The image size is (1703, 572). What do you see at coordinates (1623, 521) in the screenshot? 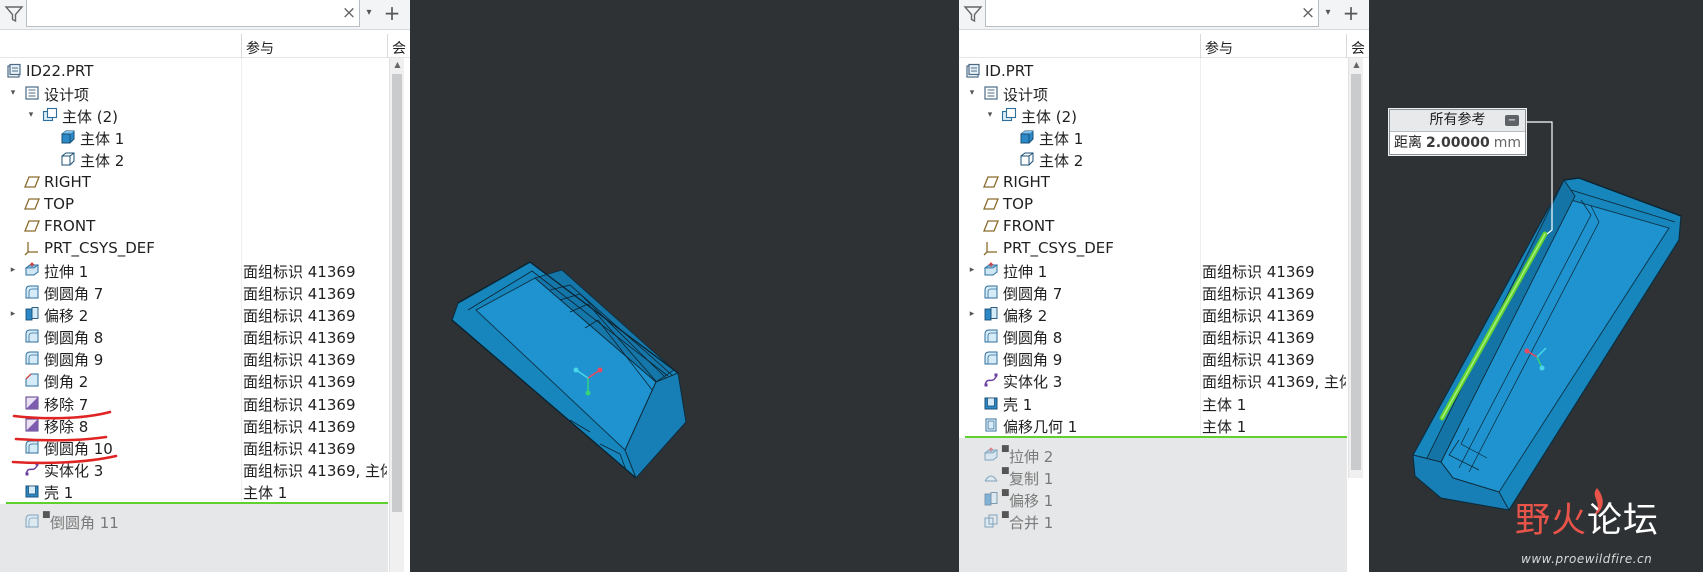
I see `watermark-brand-white: 论坛` at bounding box center [1623, 521].